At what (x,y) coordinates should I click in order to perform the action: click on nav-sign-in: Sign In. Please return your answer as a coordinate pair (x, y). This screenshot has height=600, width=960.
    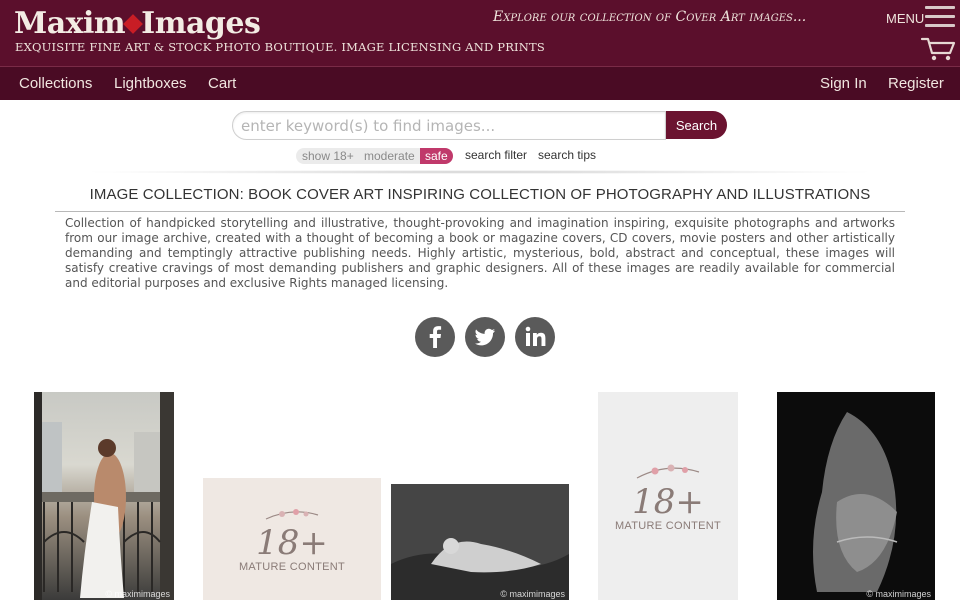
    Looking at the image, I should click on (843, 83).